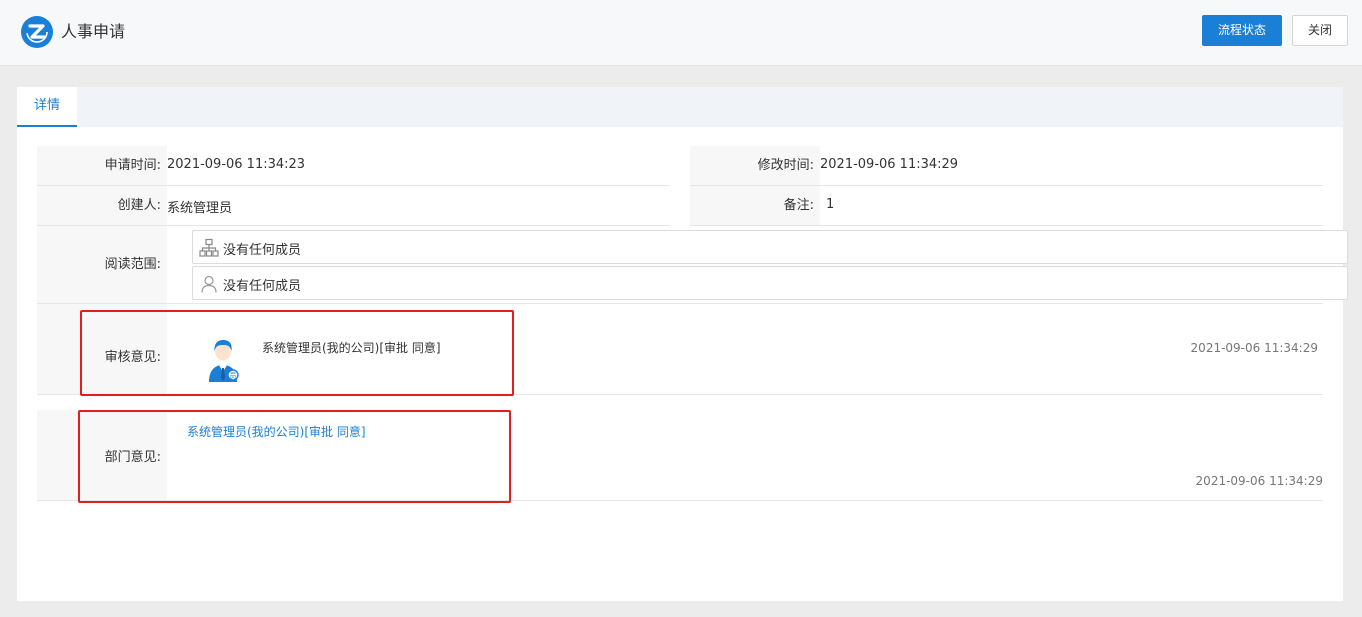 The image size is (1362, 617). I want to click on user-avatar-icon: 员, so click(223, 360).